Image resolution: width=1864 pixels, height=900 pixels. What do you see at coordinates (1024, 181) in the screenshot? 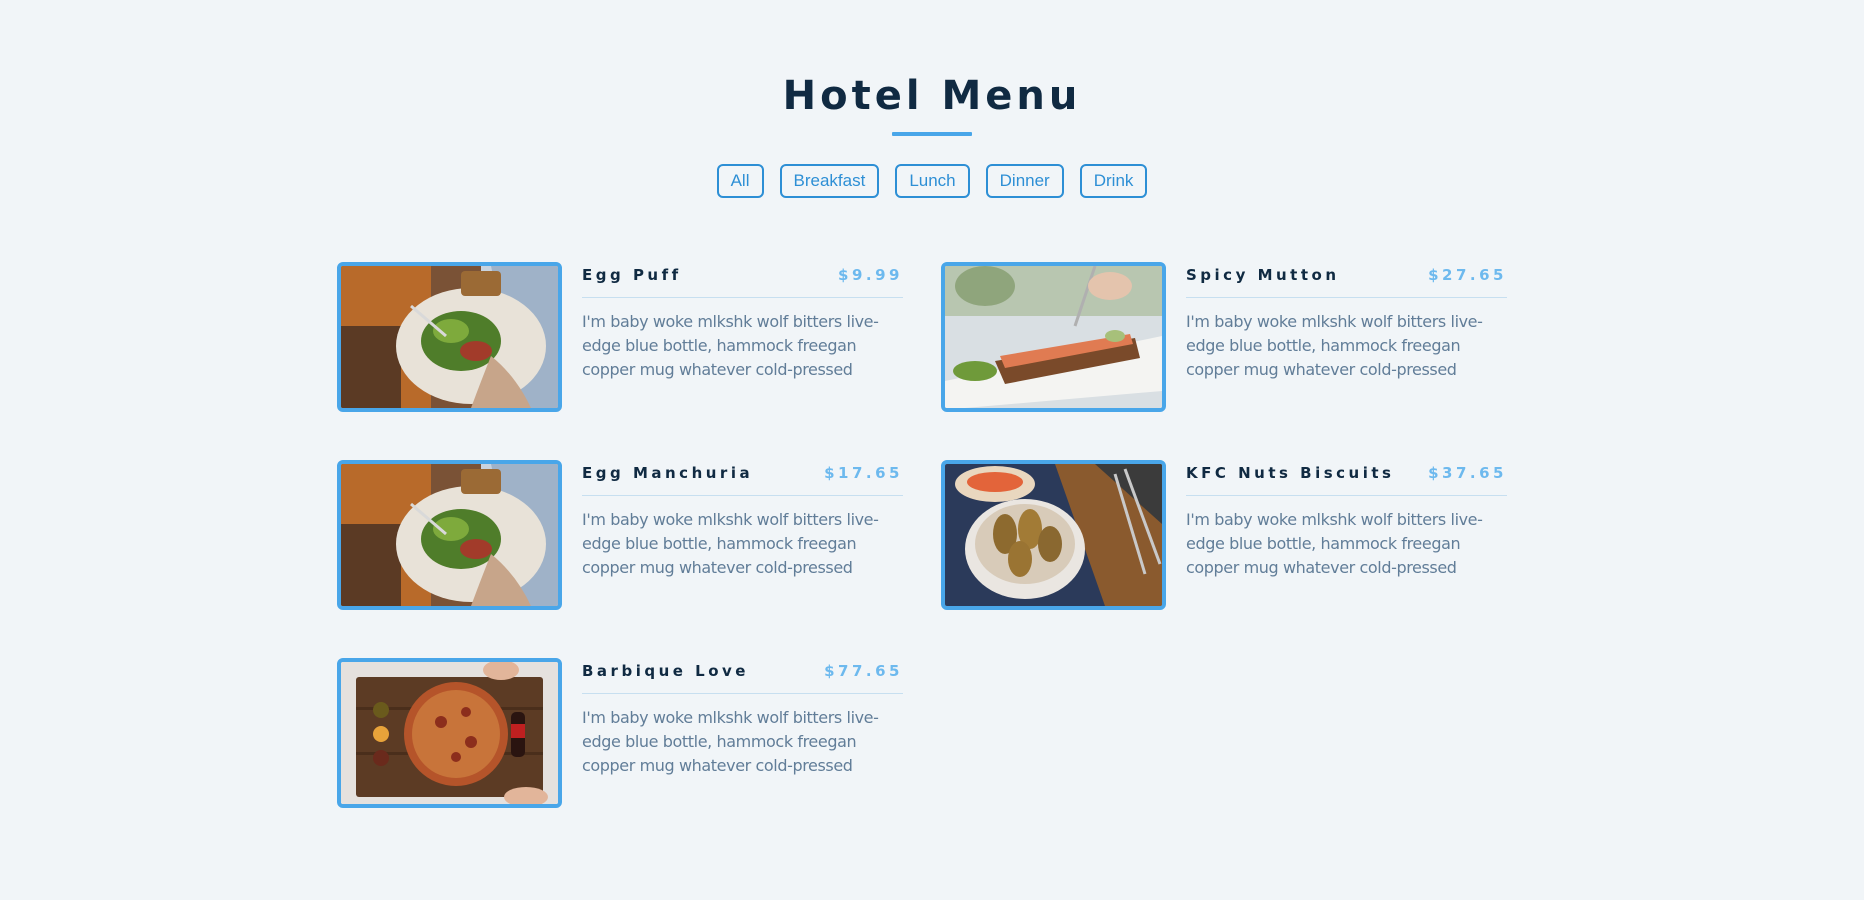
I see `filter-dinner-button: Dinner` at bounding box center [1024, 181].